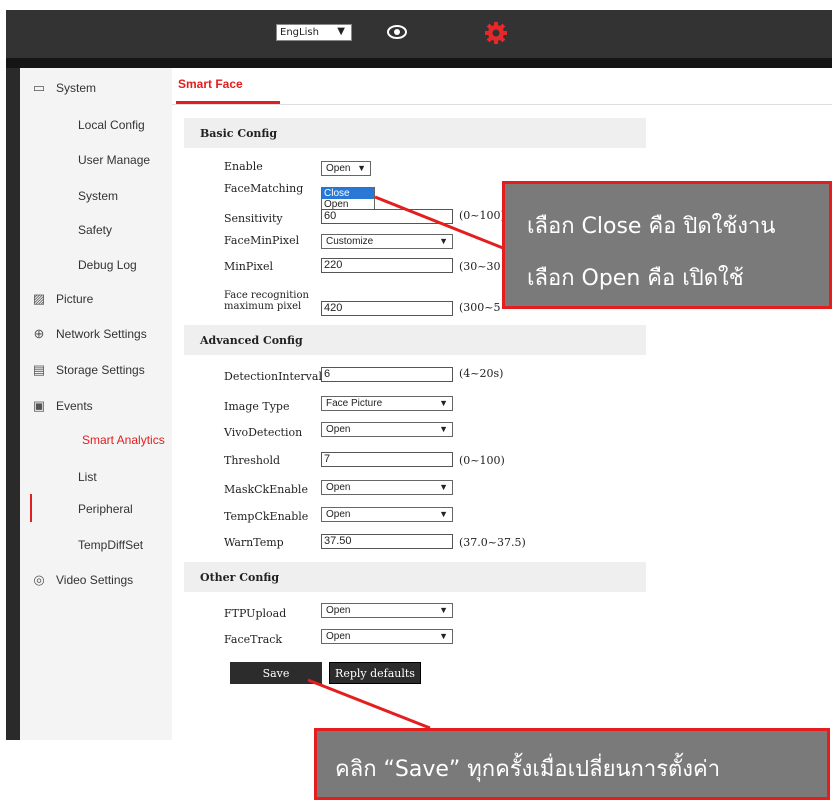 The height and width of the screenshot is (800, 832). I want to click on temp-select: Open ▼, so click(387, 514).